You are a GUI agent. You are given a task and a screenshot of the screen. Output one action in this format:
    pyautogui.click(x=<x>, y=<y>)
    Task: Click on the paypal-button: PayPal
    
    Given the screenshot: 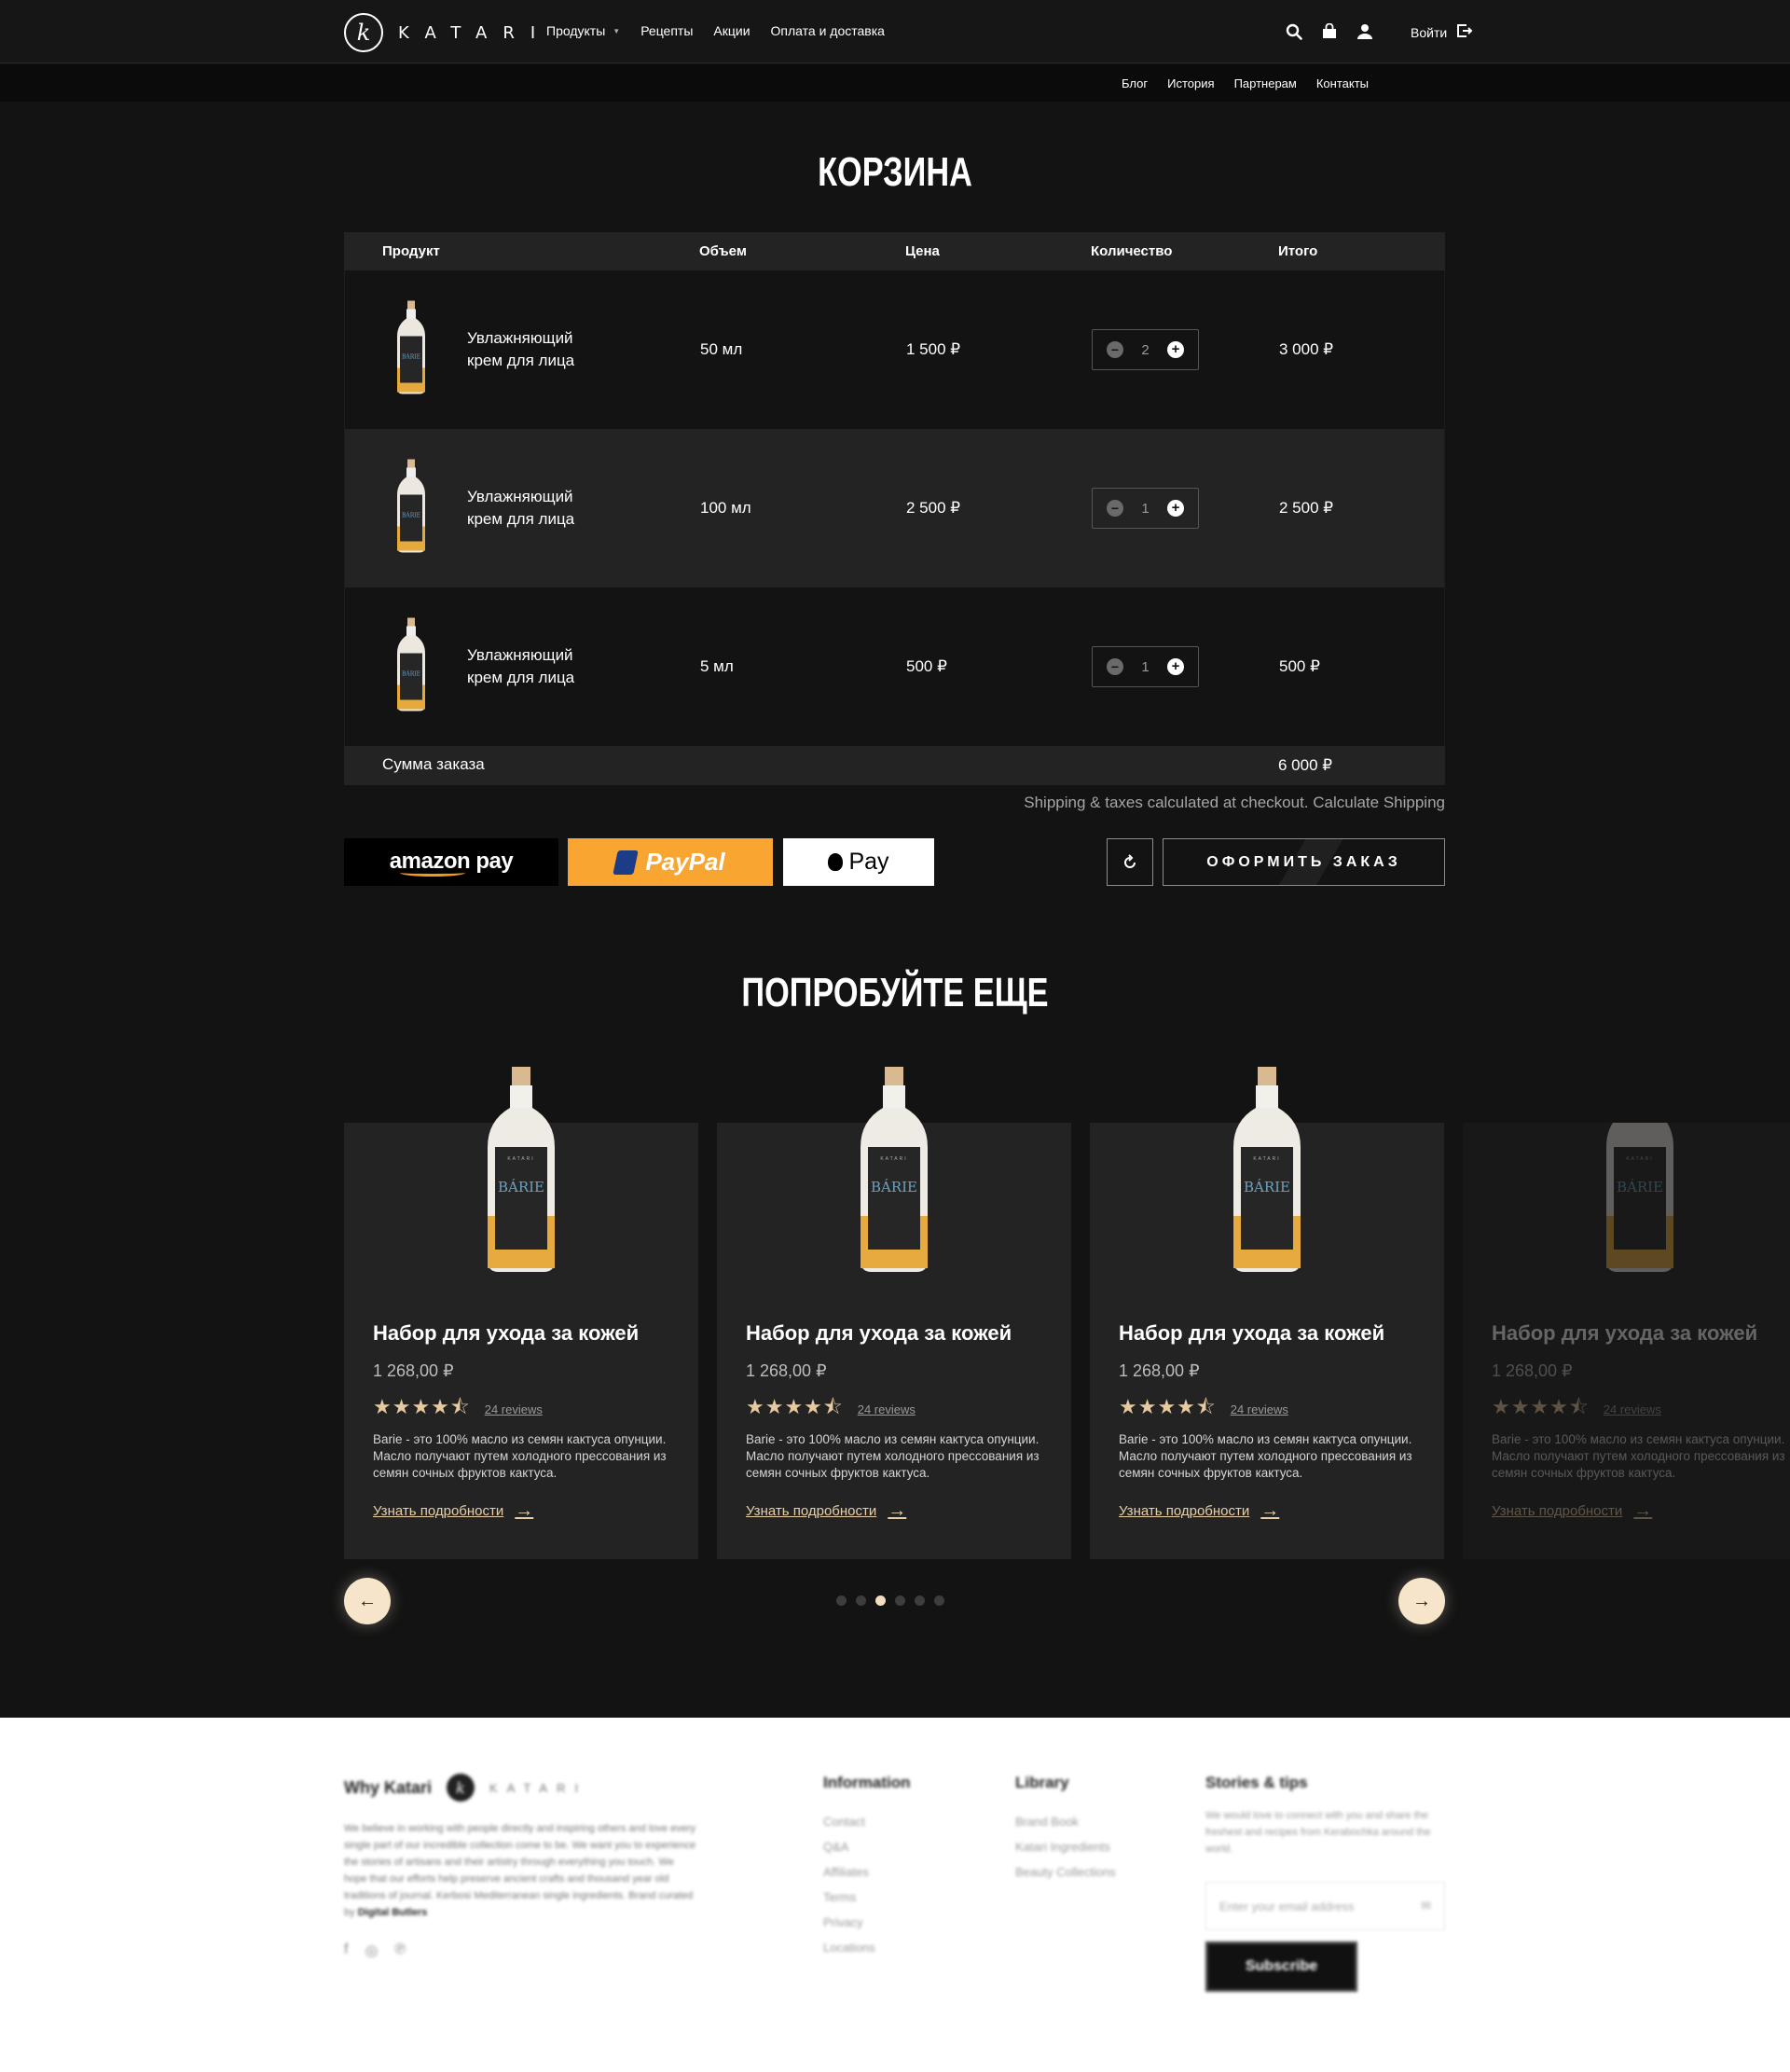 What is the action you would take?
    pyautogui.click(x=670, y=862)
    